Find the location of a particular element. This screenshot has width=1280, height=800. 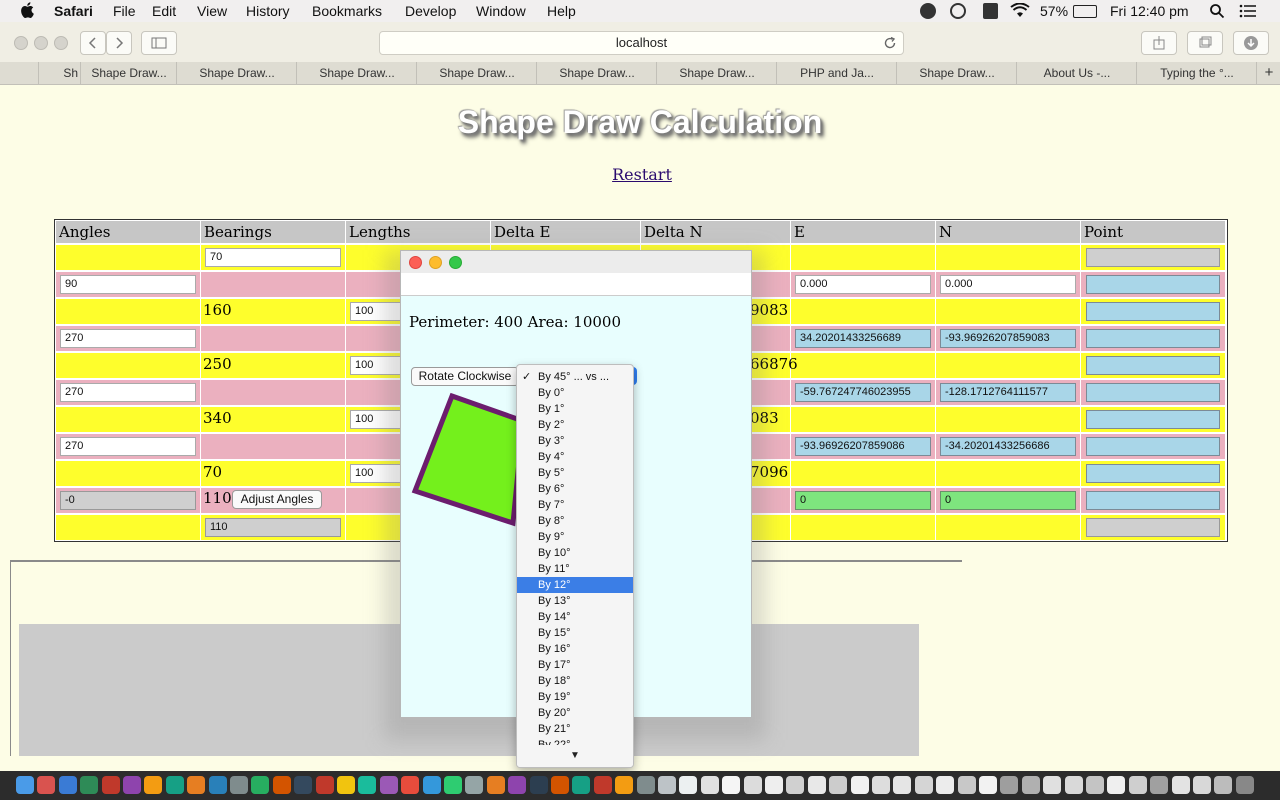

dropdown-option: By 20° is located at coordinates (575, 713).